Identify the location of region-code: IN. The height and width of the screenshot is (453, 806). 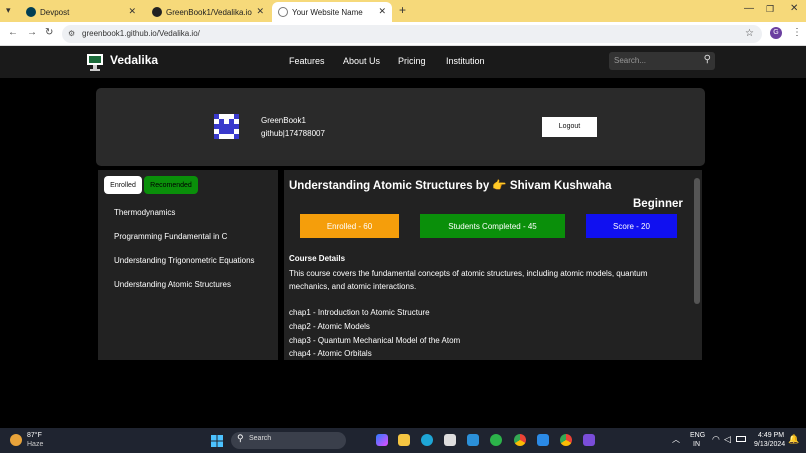
(696, 444).